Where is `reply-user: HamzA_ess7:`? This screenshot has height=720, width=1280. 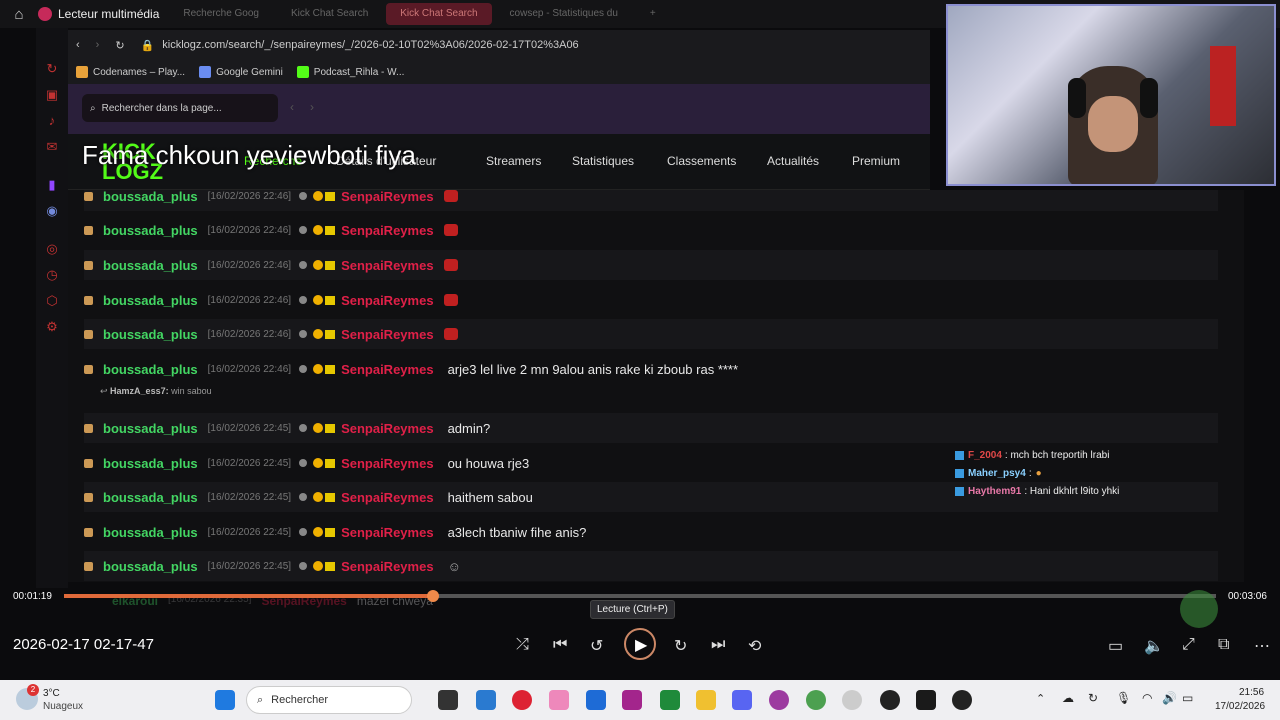
reply-user: HamzA_ess7: is located at coordinates (139, 391).